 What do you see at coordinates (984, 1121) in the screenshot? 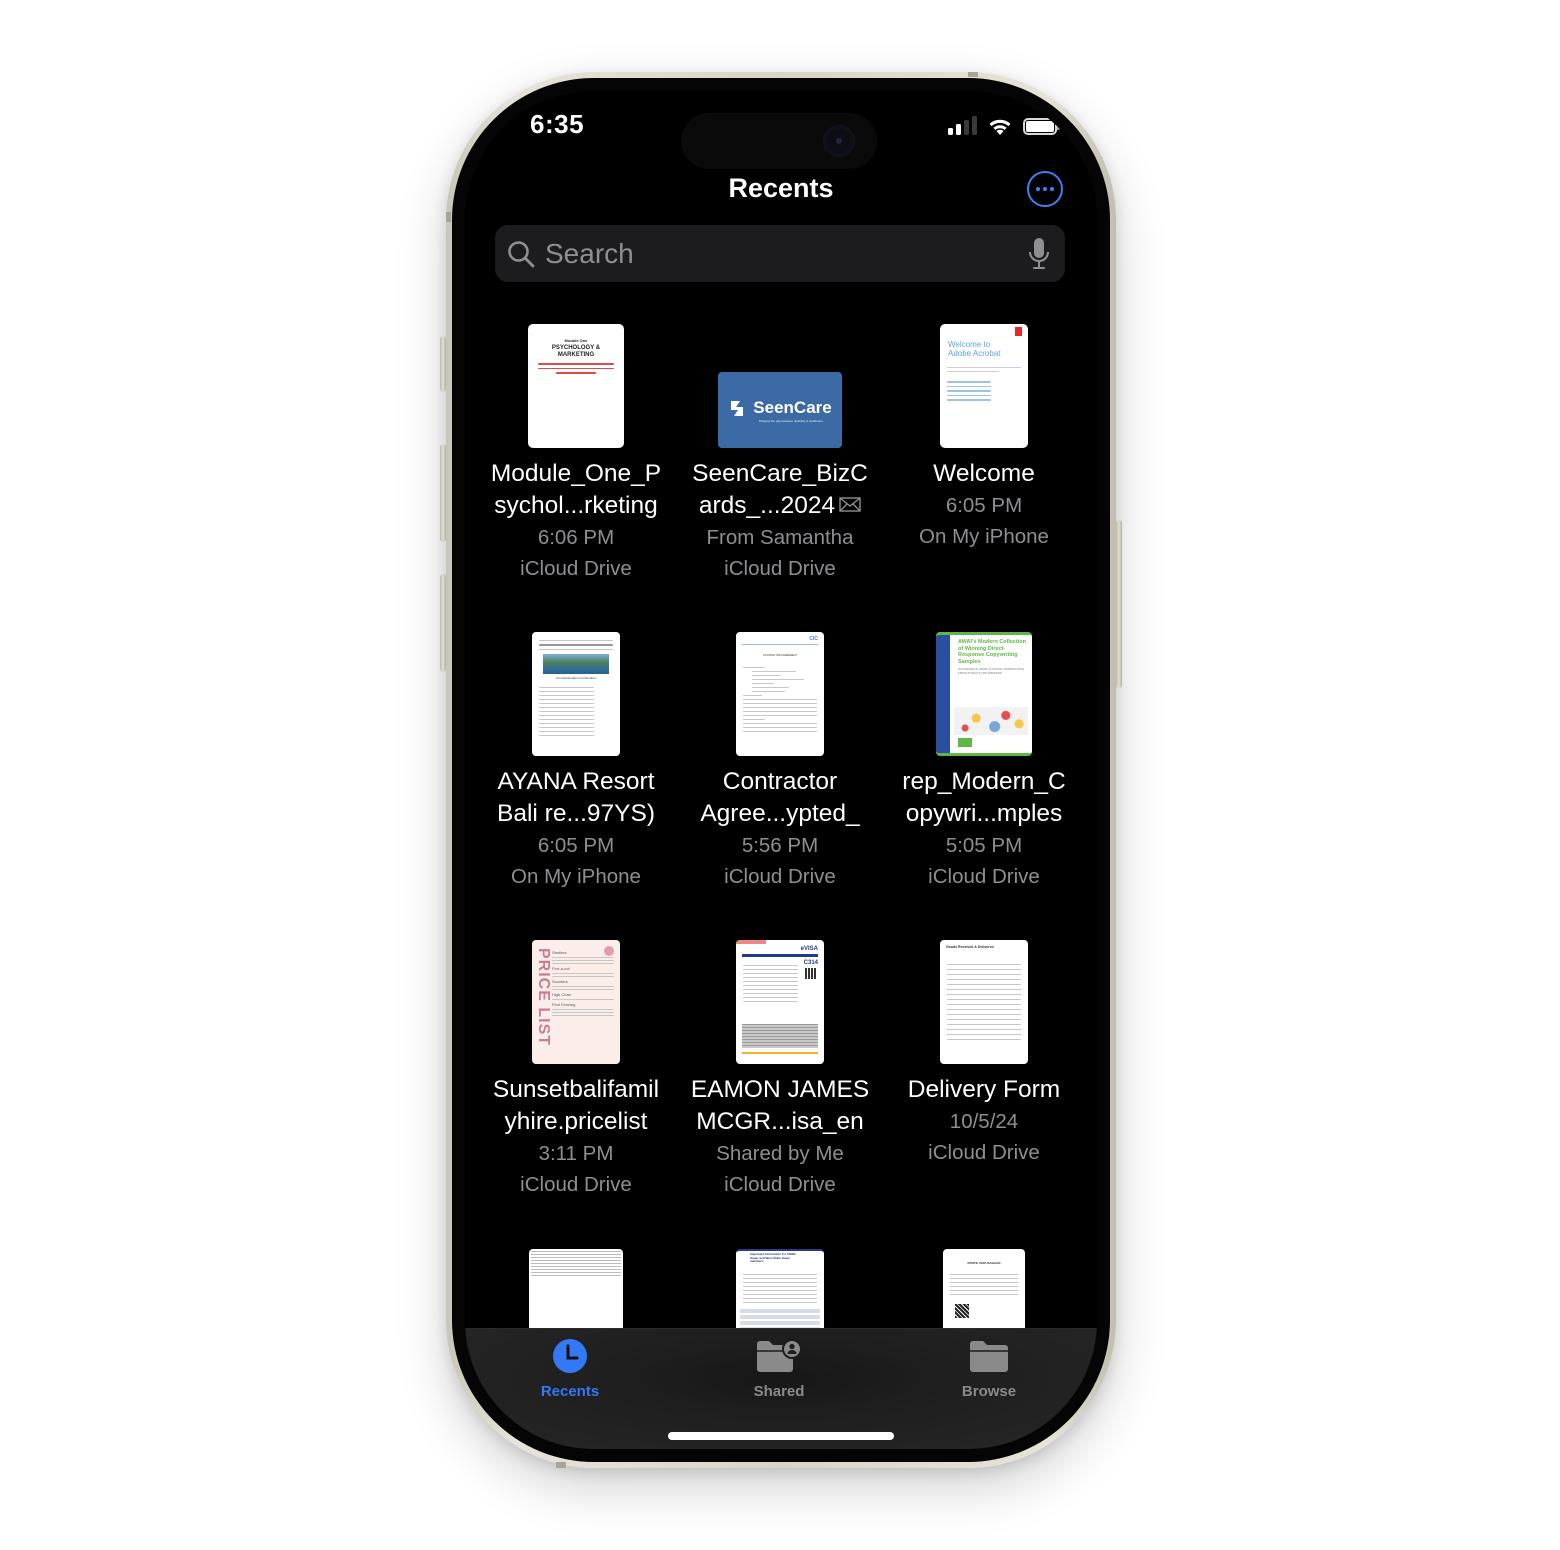
I see `file-date: 10/5/24` at bounding box center [984, 1121].